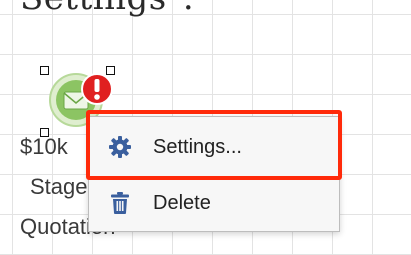 Image resolution: width=411 pixels, height=255 pixels. What do you see at coordinates (120, 147) in the screenshot?
I see `gear-icon` at bounding box center [120, 147].